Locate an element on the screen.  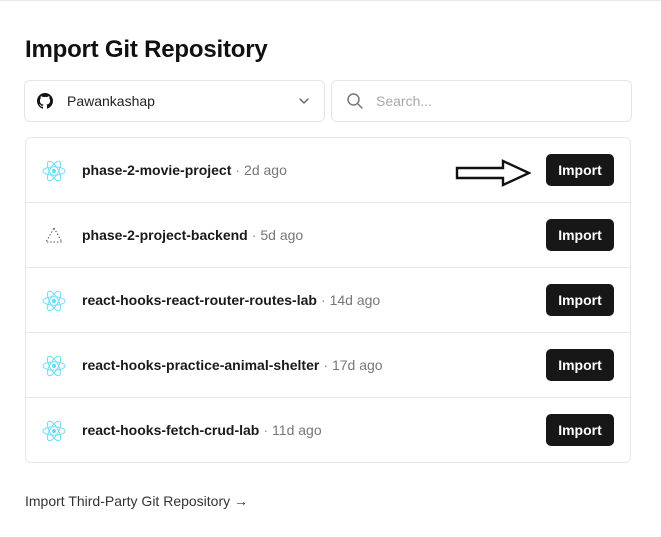
search-icon is located at coordinates (355, 101).